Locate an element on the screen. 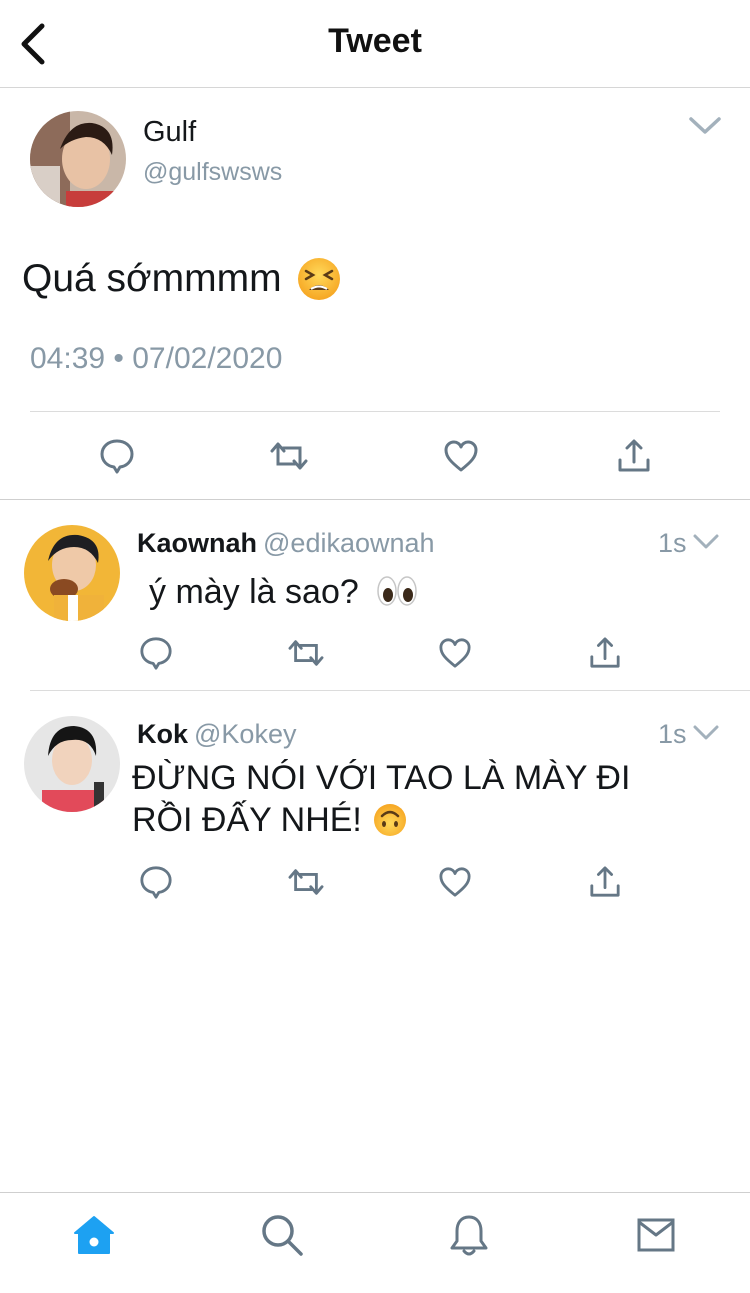 This screenshot has width=750, height=1293. tweet-timestamp: 04:39 • 07/02/2020 is located at coordinates (156, 358).